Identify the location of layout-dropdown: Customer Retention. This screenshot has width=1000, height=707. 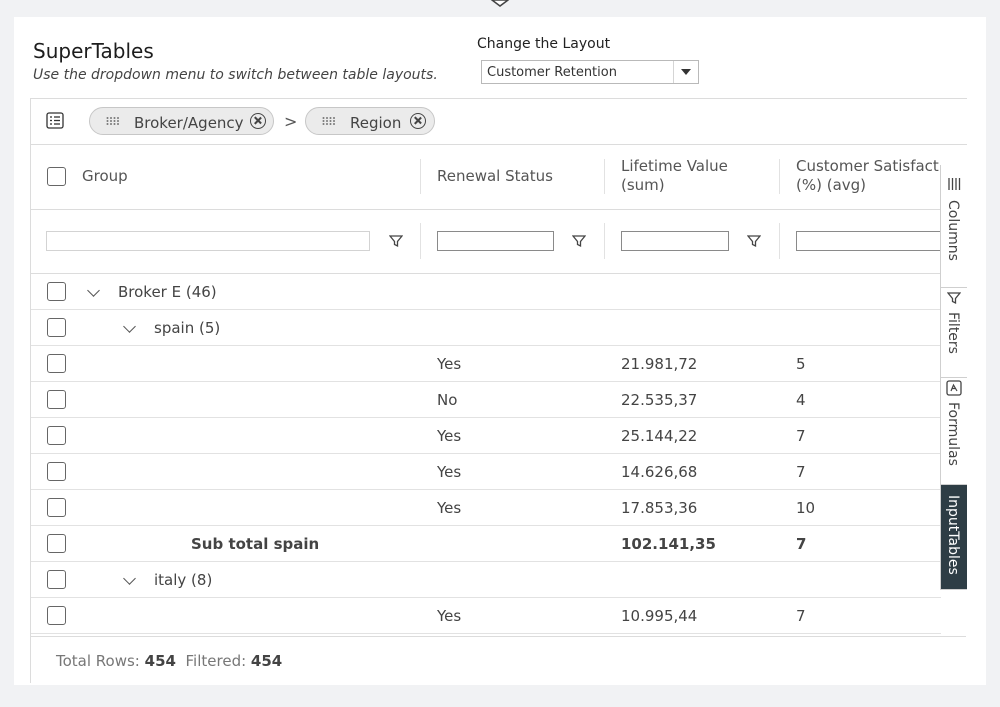
(590, 72).